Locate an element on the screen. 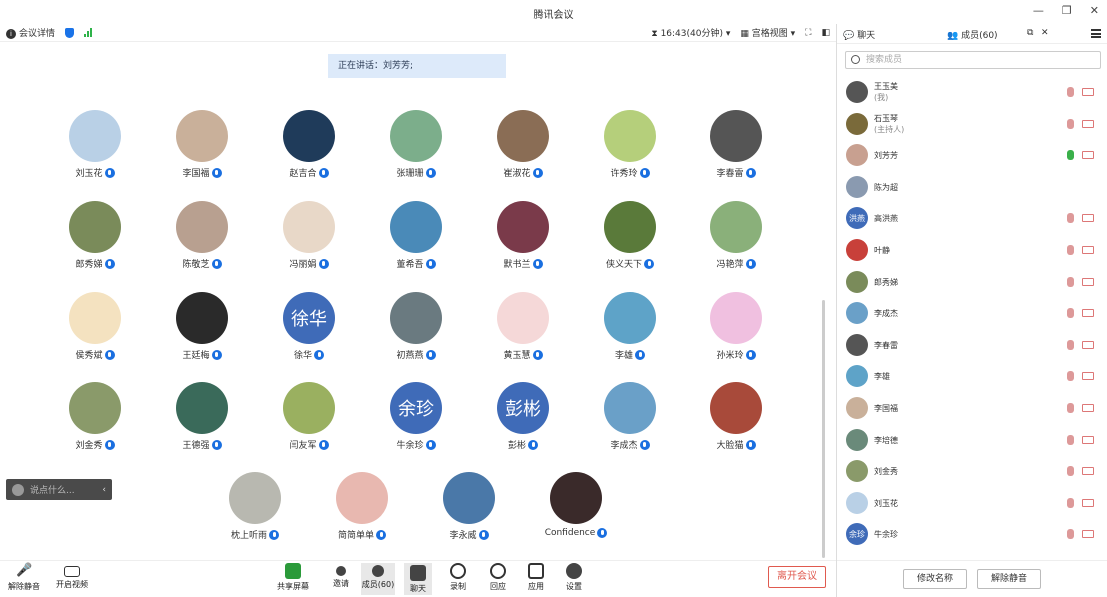 This screenshot has height=597, width=1107. view-mode-dropdown: ▦ 宫格视图 ▾ is located at coordinates (767, 32).